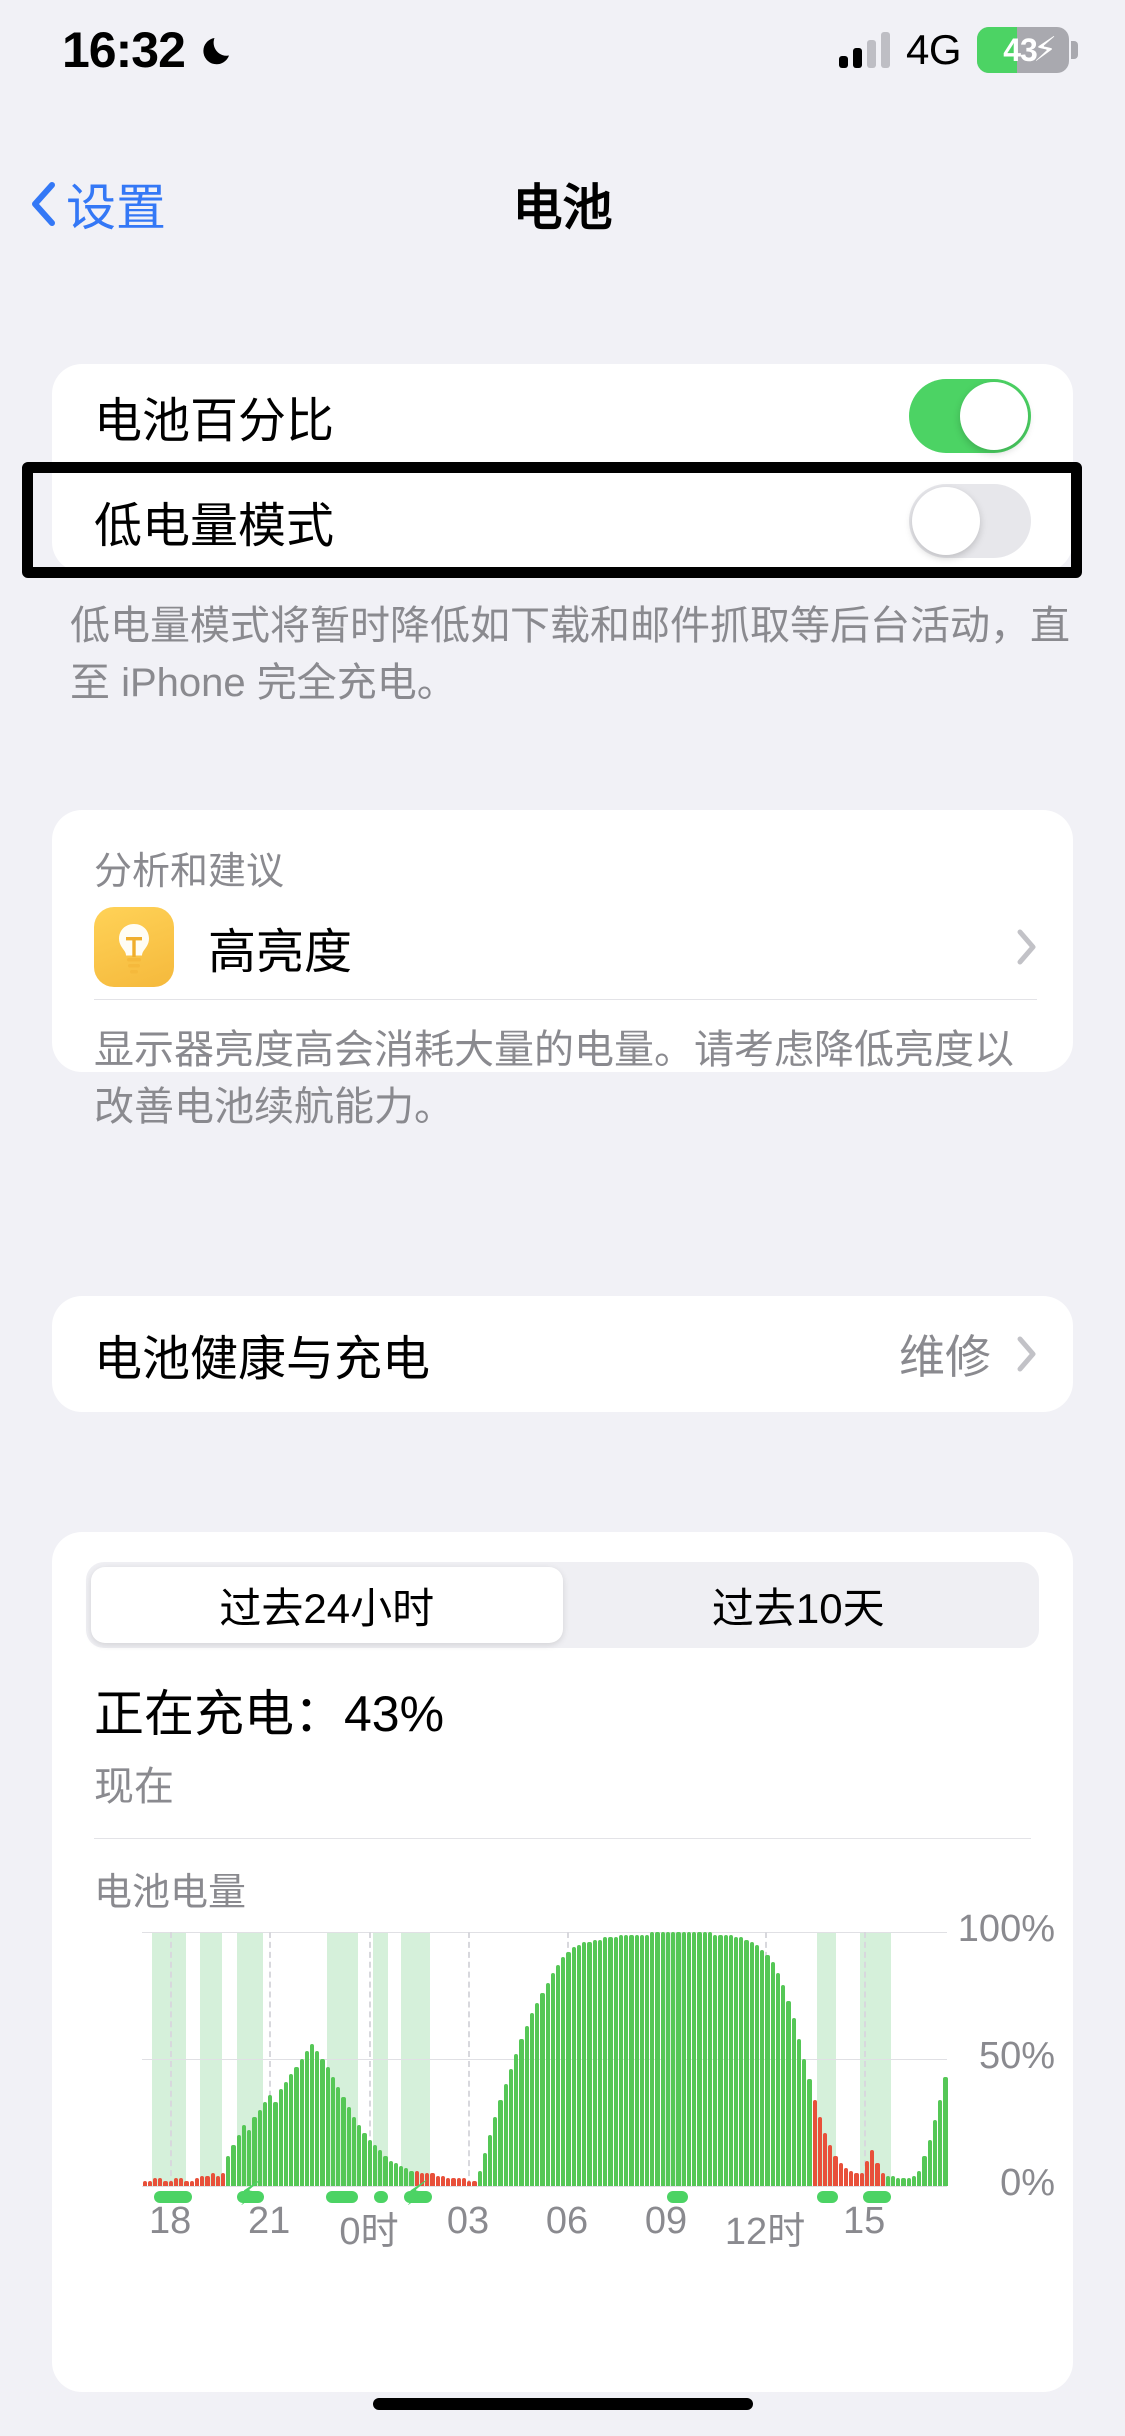 The width and height of the screenshot is (1125, 2436). What do you see at coordinates (1016, 2056) in the screenshot?
I see `chart-y-tick-label: 50%` at bounding box center [1016, 2056].